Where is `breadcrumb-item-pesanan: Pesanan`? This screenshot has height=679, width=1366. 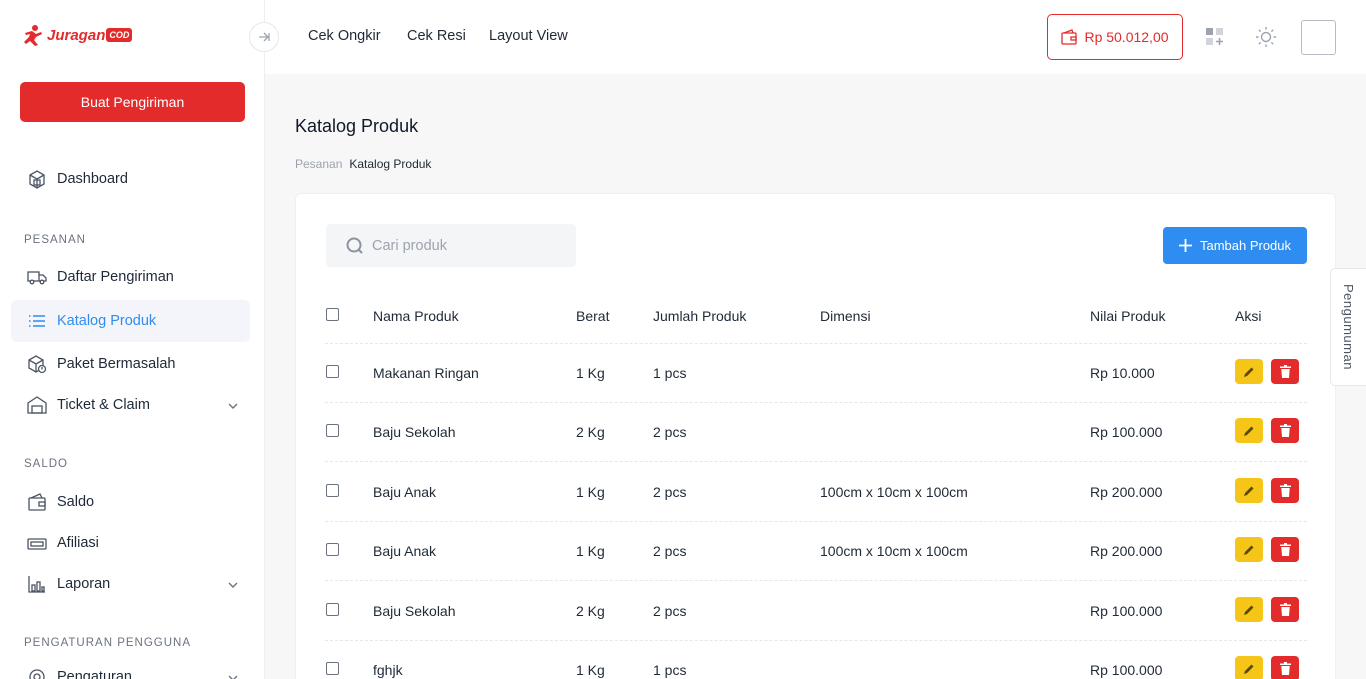 breadcrumb-item-pesanan: Pesanan is located at coordinates (318, 164).